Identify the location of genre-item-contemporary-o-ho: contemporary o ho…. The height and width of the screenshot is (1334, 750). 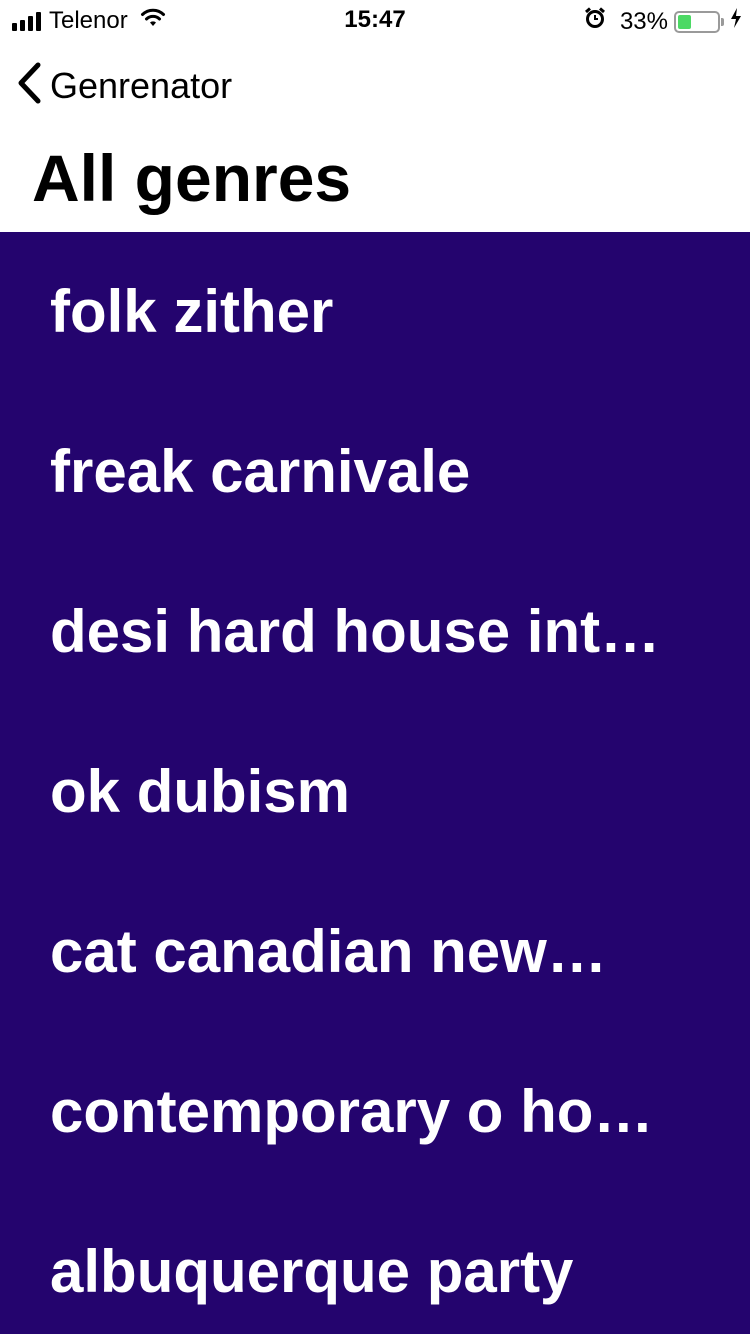
(375, 1112).